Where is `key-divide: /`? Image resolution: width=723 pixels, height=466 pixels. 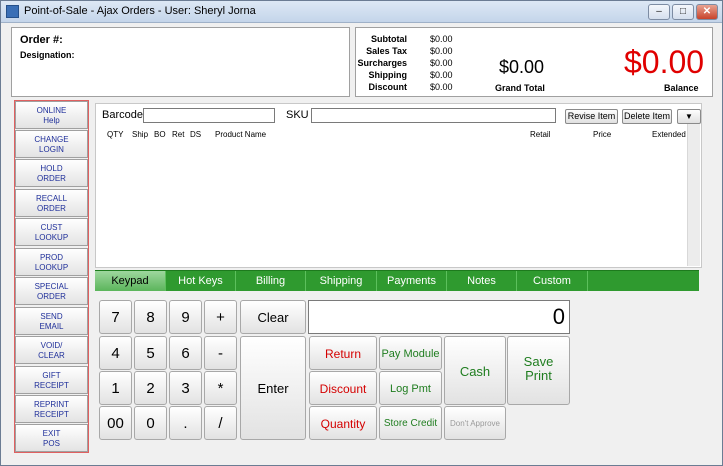
key-divide: / is located at coordinates (220, 423).